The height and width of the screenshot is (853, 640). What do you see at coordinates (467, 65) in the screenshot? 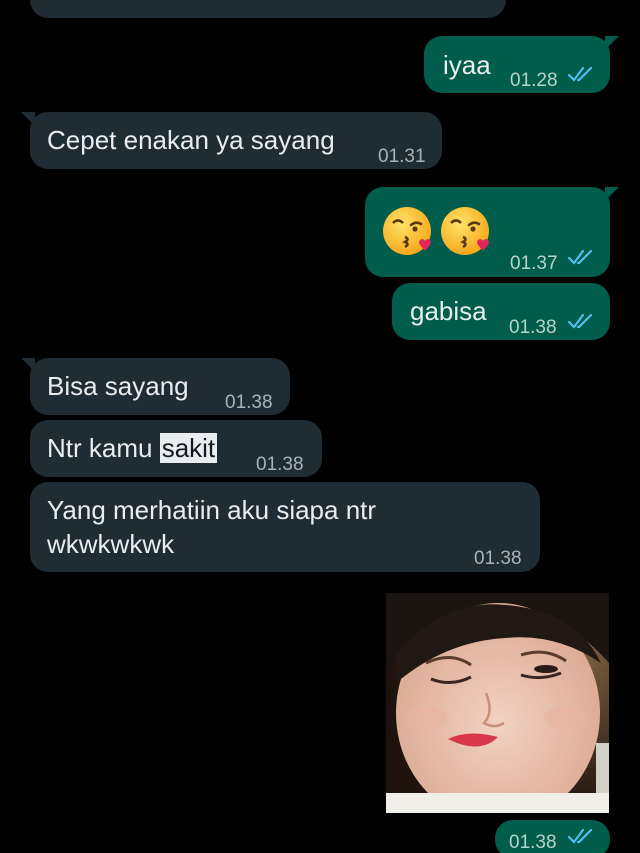
I see `message-text: iyaa` at bounding box center [467, 65].